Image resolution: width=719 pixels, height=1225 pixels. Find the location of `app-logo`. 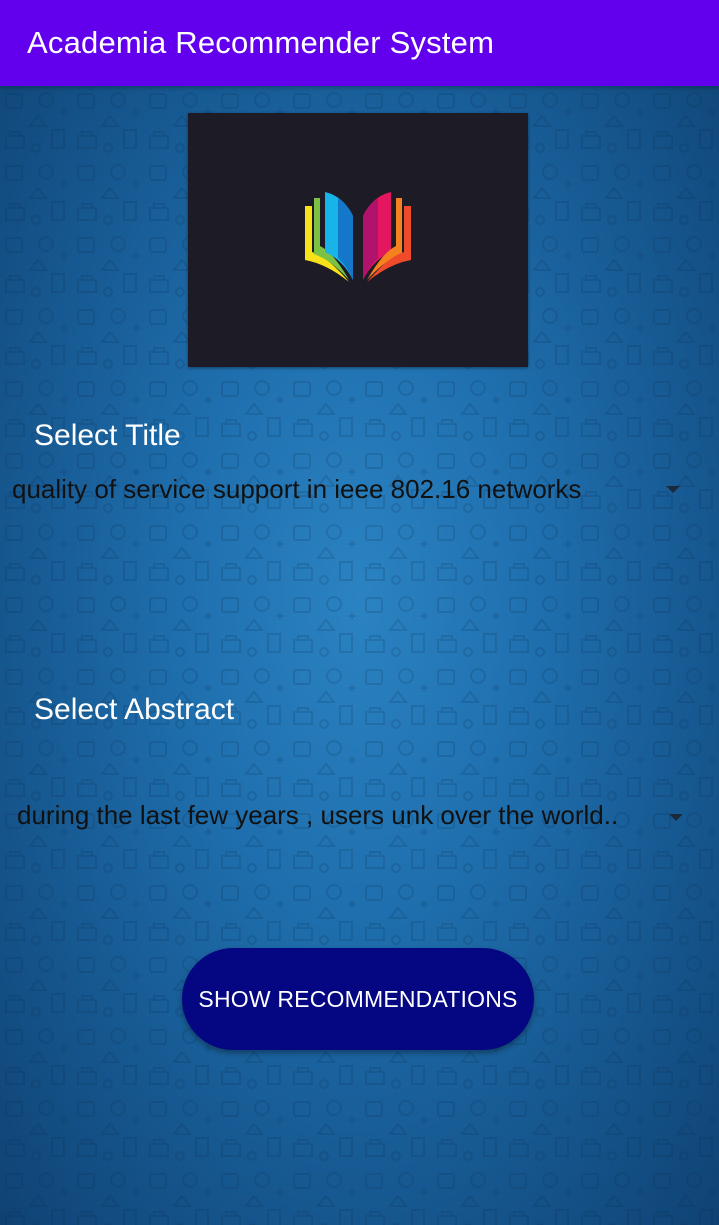

app-logo is located at coordinates (358, 240).